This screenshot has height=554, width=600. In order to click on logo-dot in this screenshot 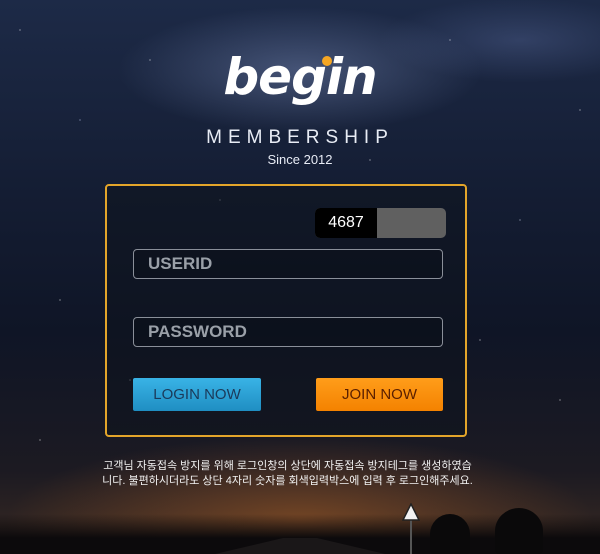, I will do `click(327, 61)`.